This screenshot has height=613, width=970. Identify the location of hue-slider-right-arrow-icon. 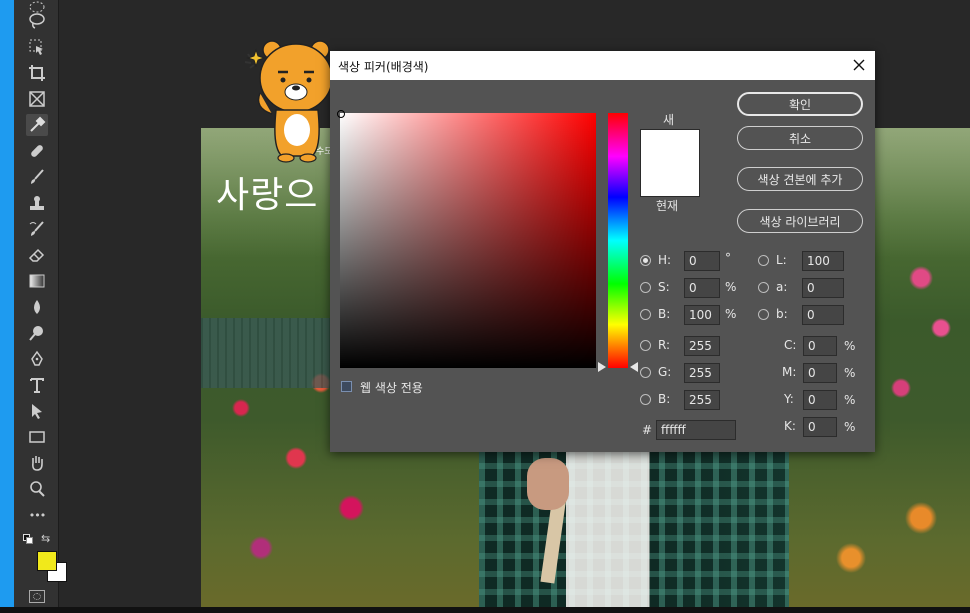
(634, 367).